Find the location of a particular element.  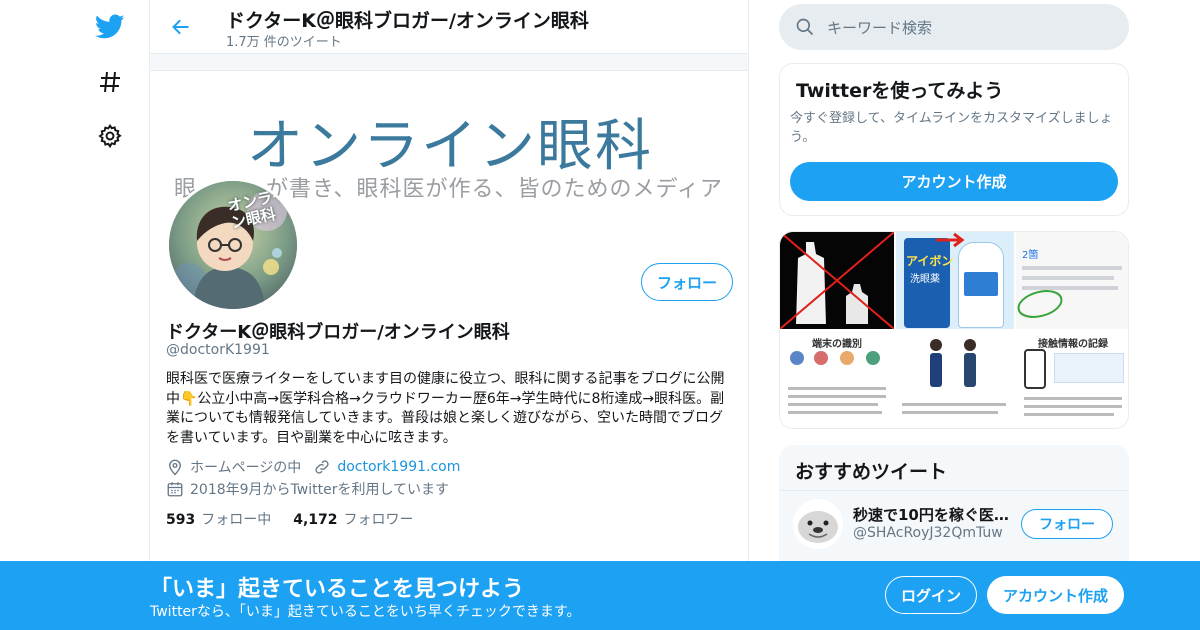

profile-stats: 593 フォロー中 4,172 フォロワー is located at coordinates (290, 519).